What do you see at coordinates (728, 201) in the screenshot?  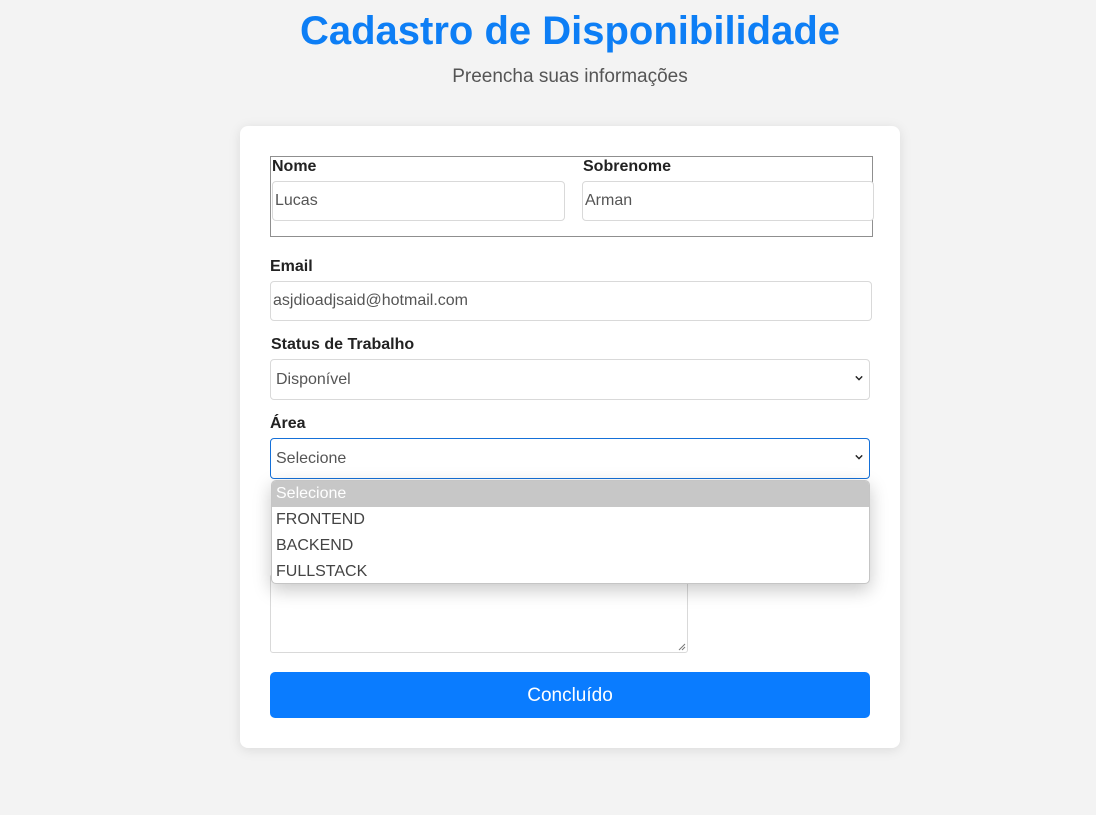 I see `surname-input: Arman` at bounding box center [728, 201].